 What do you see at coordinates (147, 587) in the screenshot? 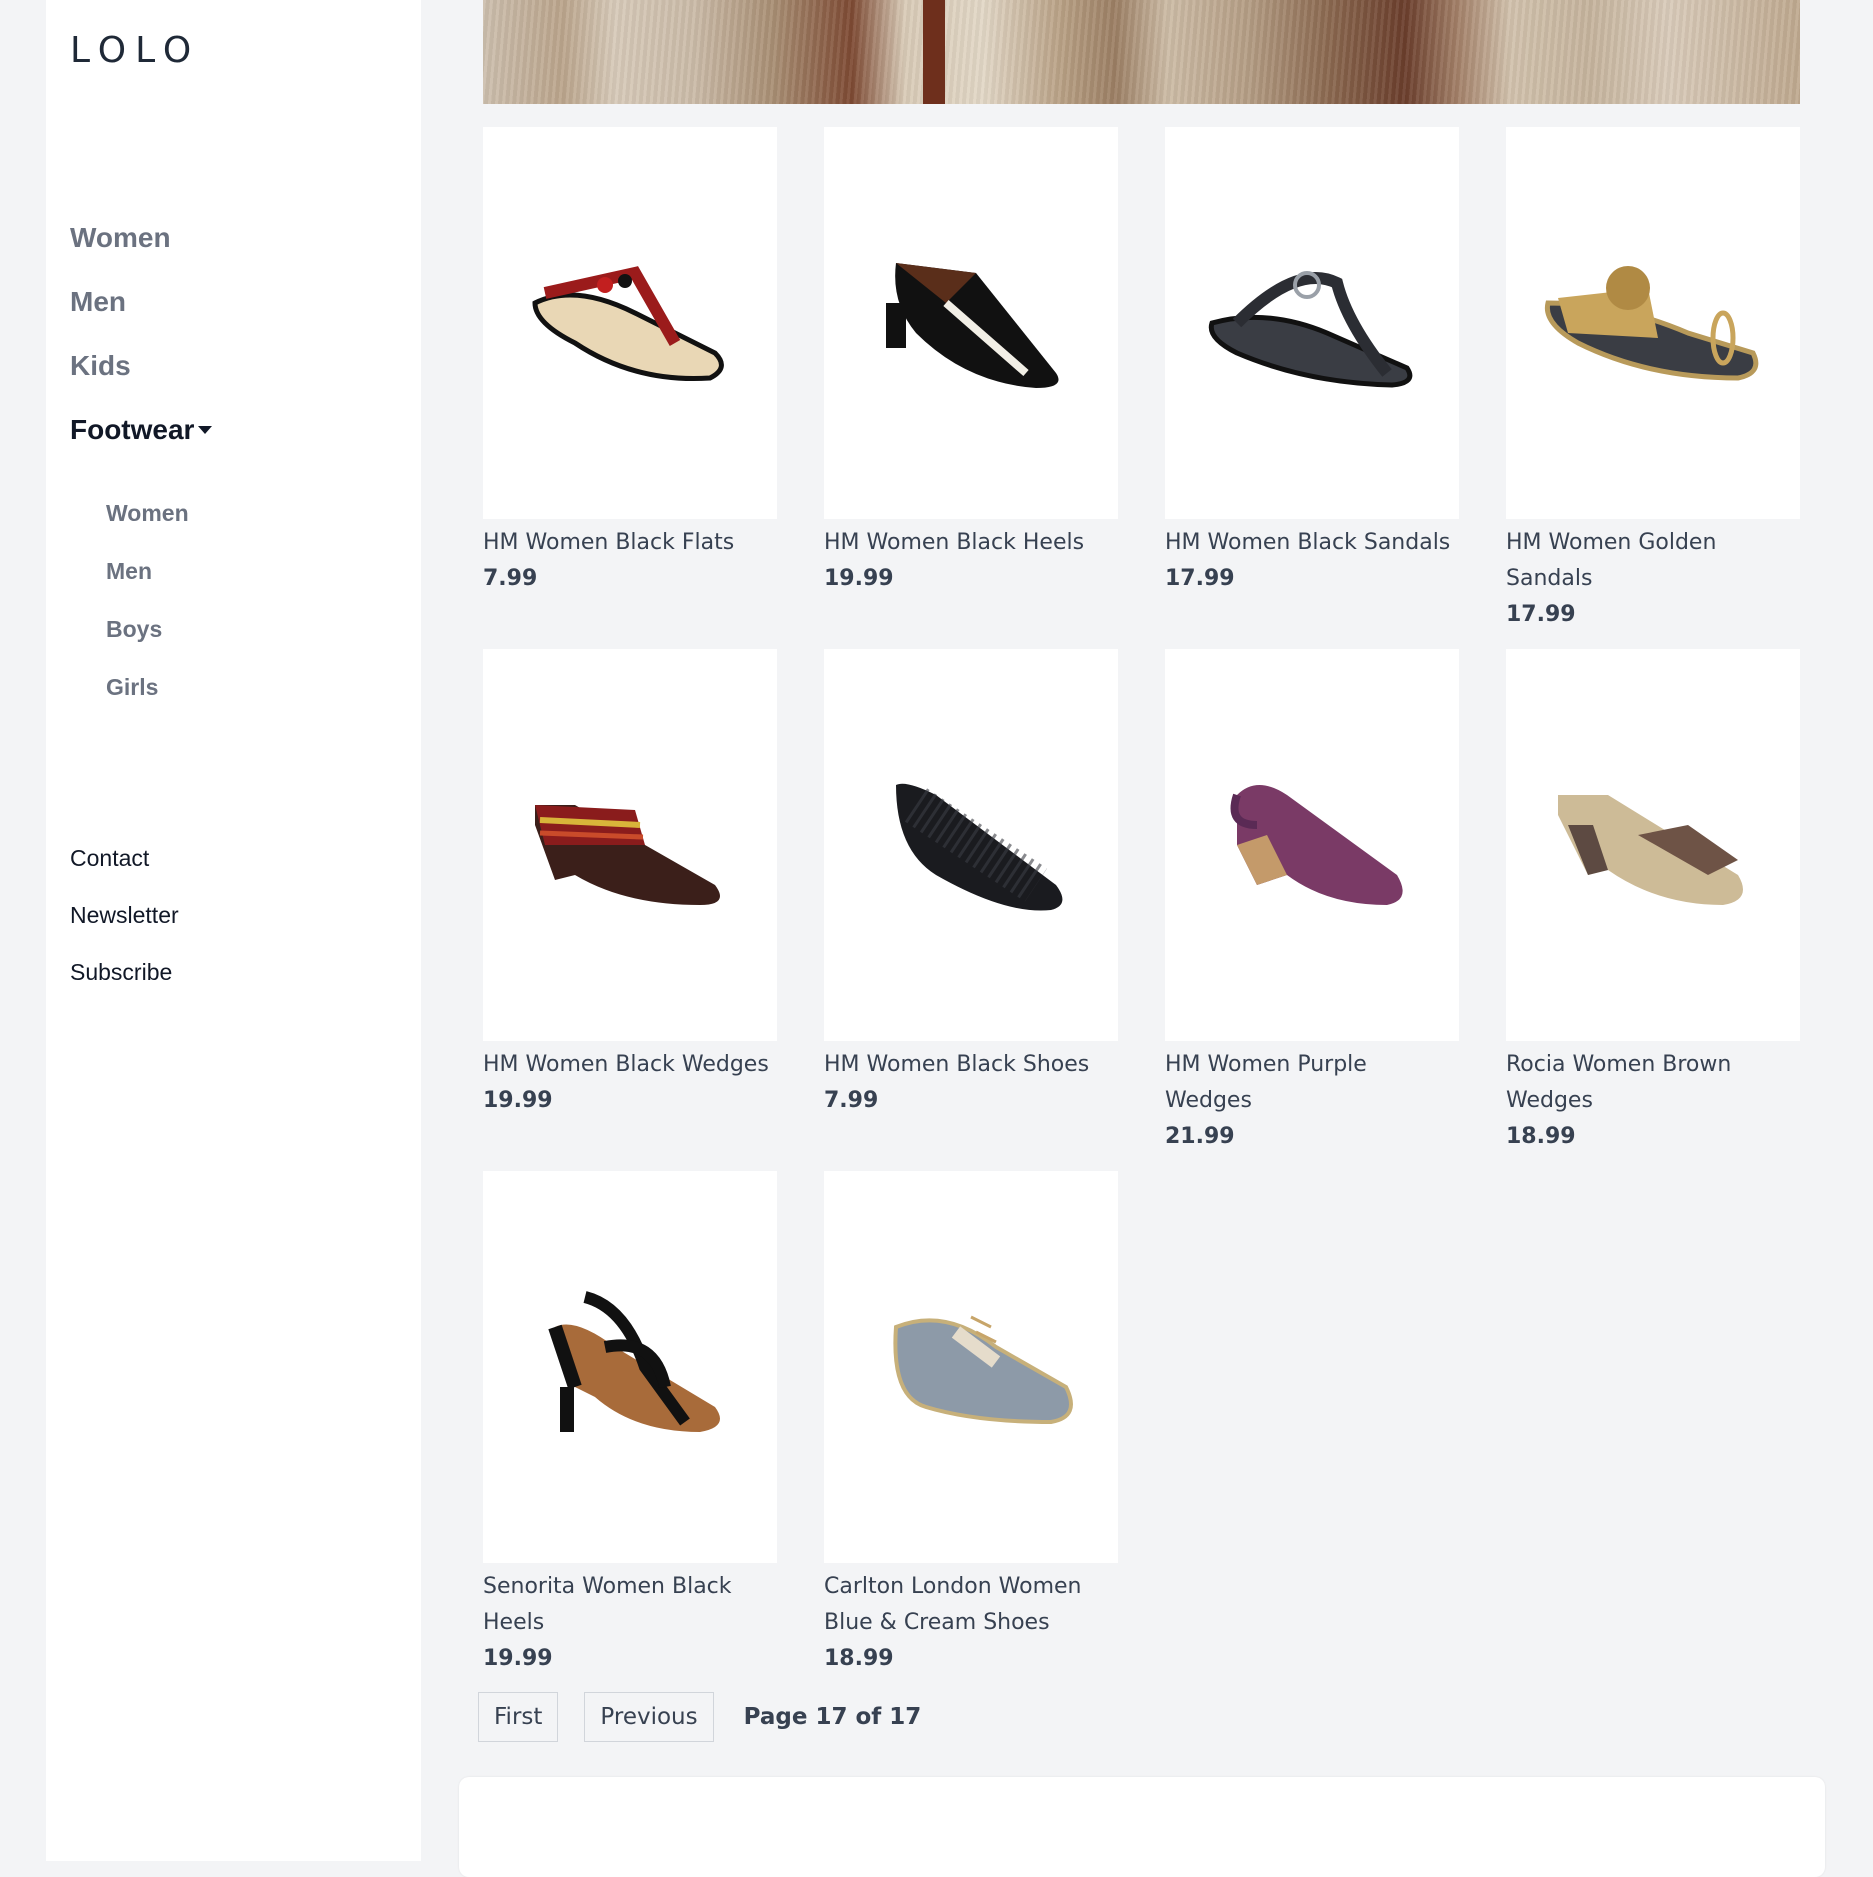
I see `sub-nav-item-men: Men` at bounding box center [147, 587].